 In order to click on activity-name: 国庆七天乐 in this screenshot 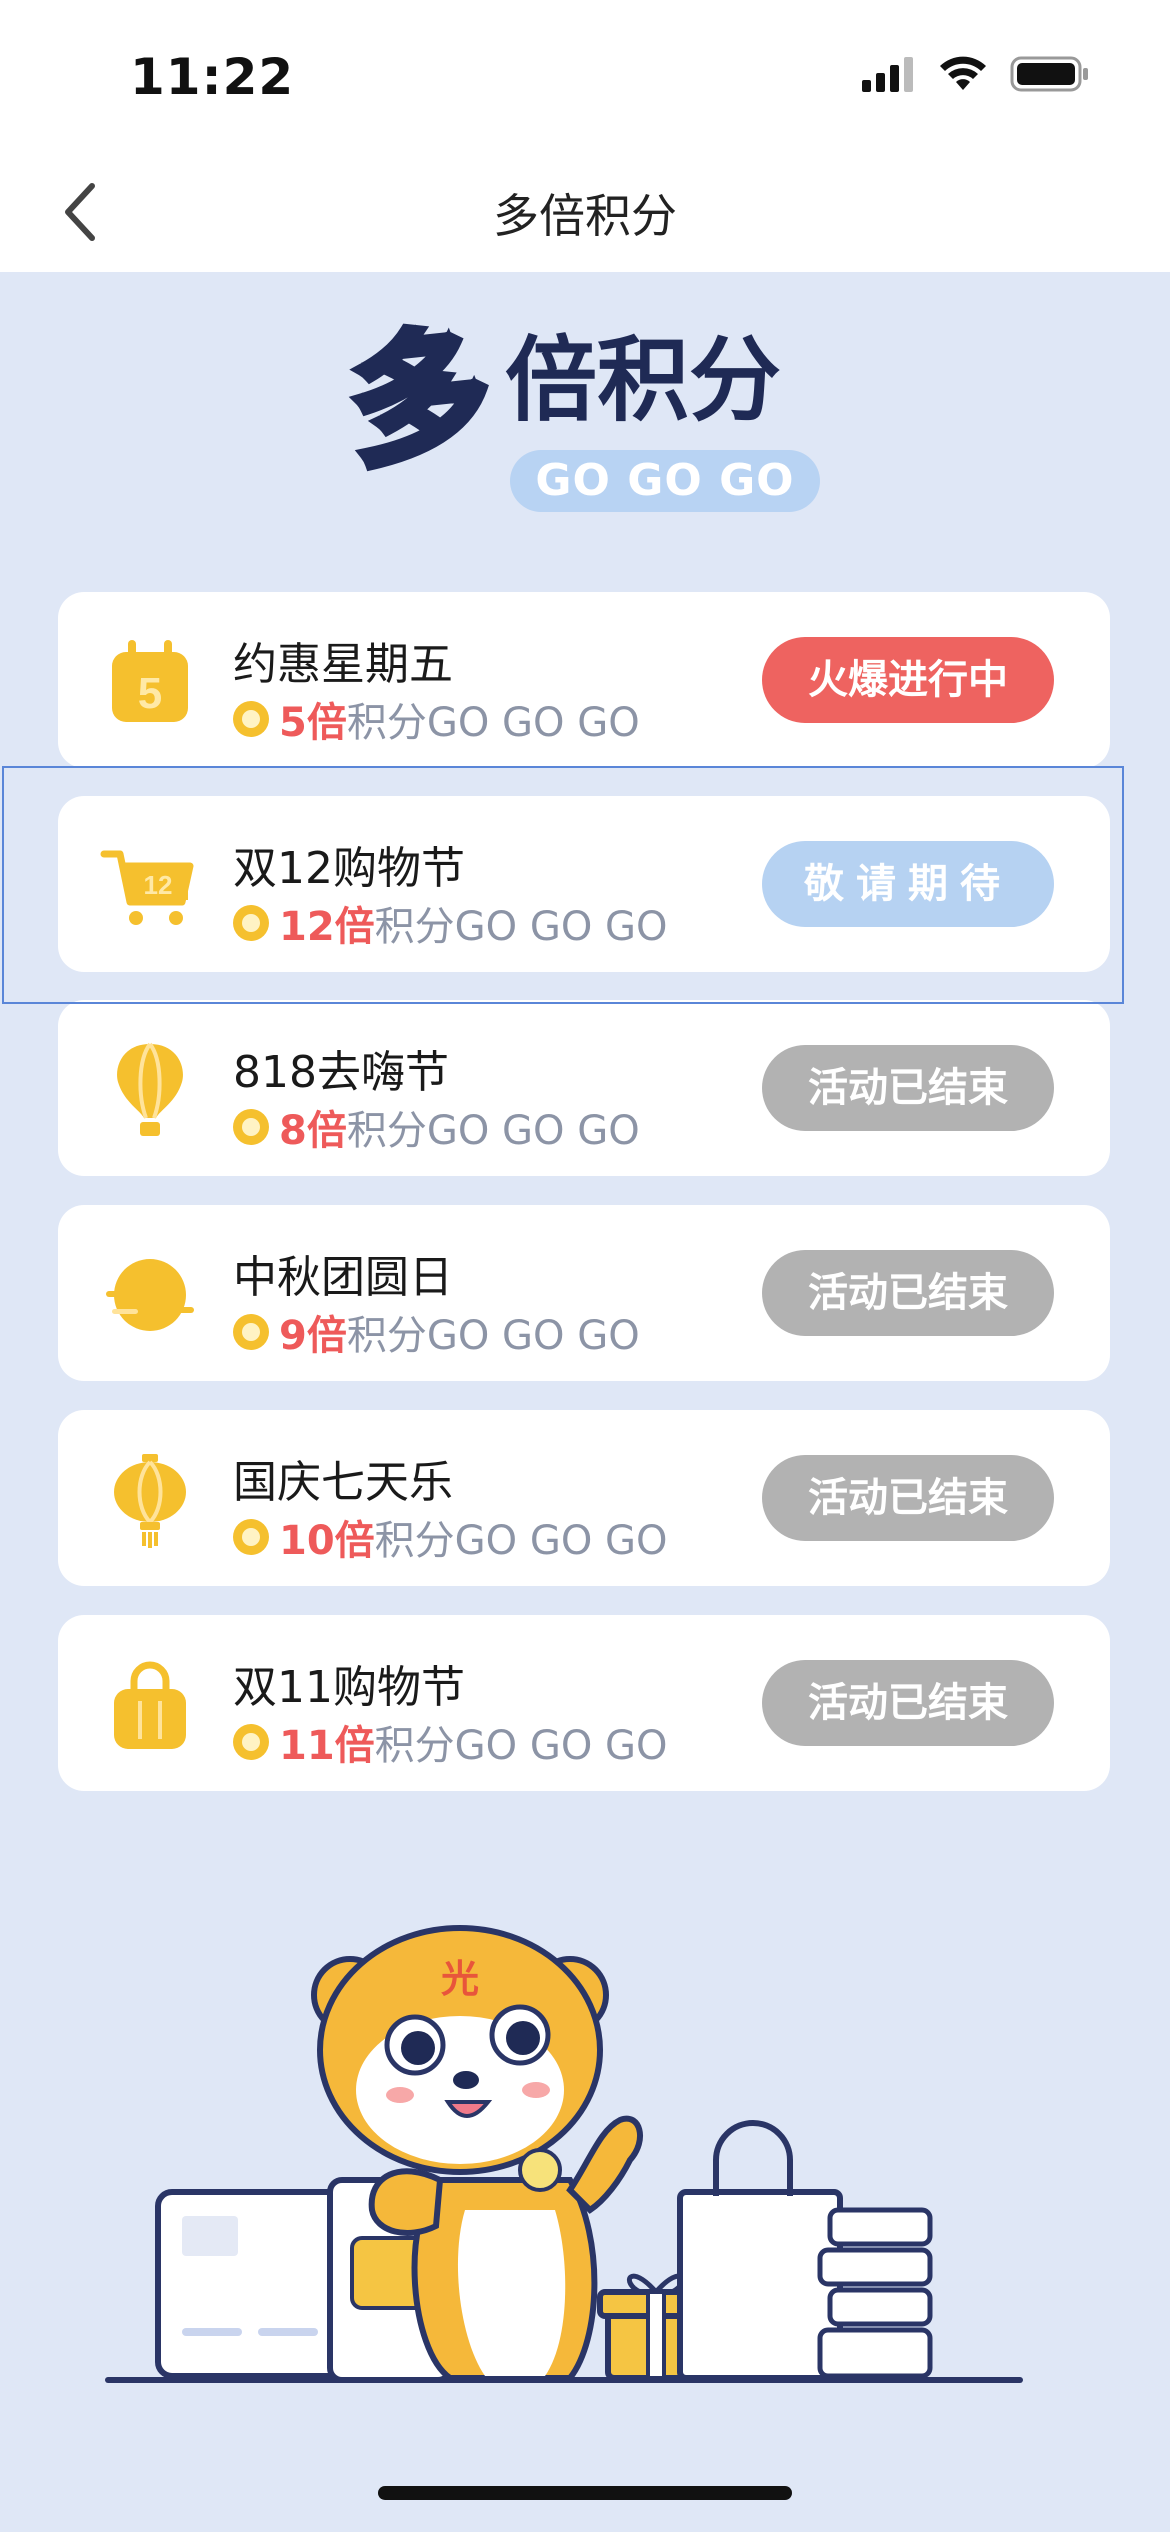, I will do `click(343, 1482)`.